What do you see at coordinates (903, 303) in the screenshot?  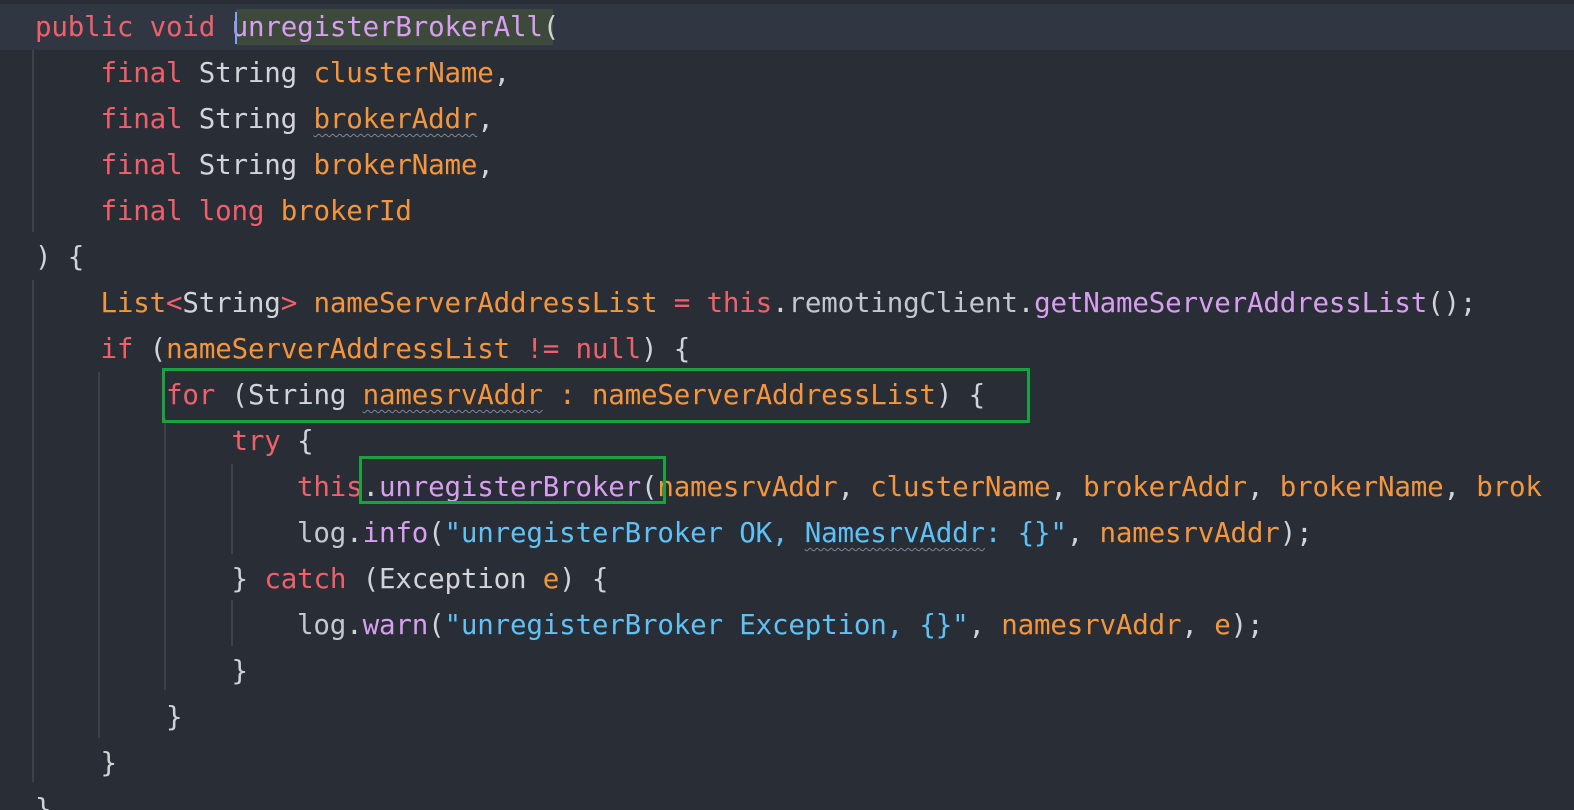 I see `field: remotingClient` at bounding box center [903, 303].